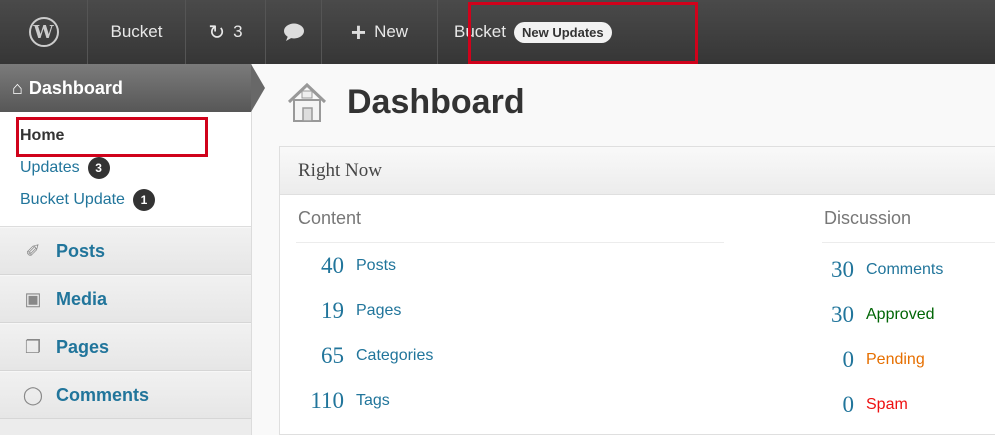 The image size is (995, 435). Describe the element at coordinates (510, 219) in the screenshot. I see `content-heading: Content` at that location.